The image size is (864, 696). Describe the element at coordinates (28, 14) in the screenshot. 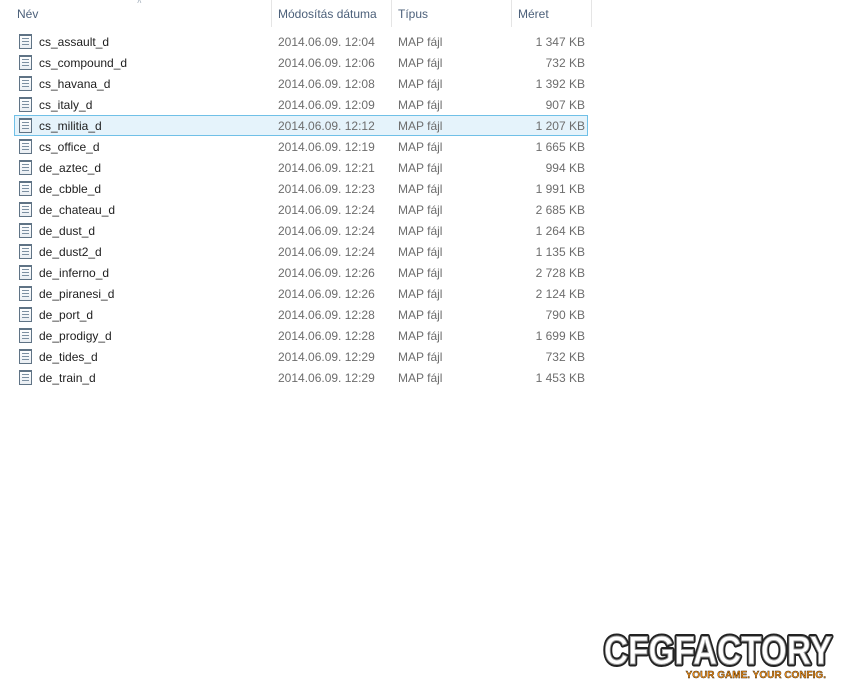

I see `column-header-name-label: Név` at that location.